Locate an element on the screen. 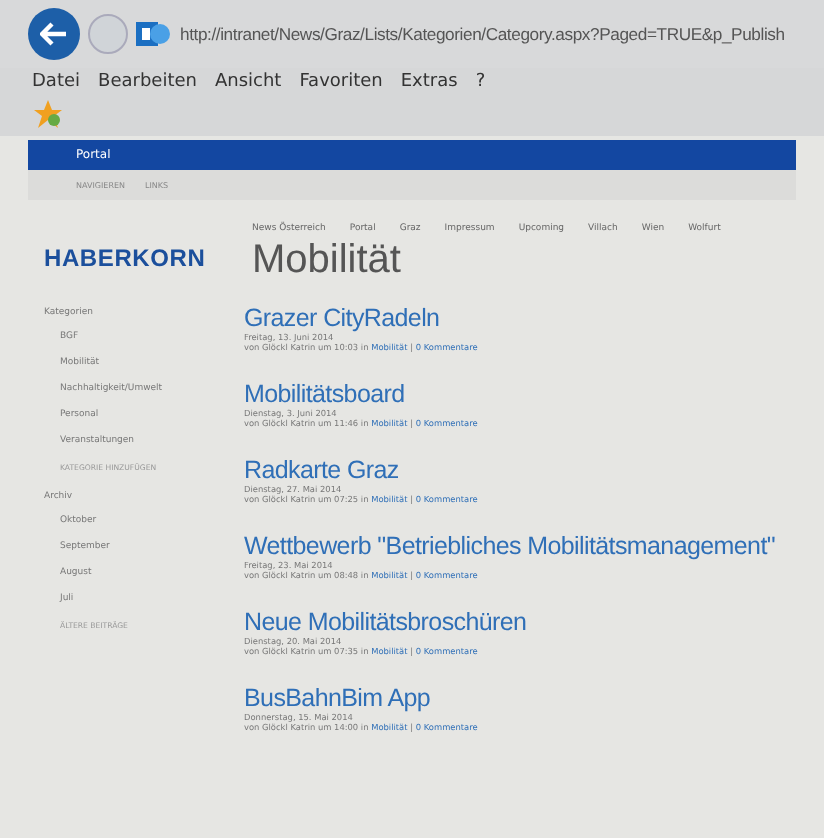  post-title: Wettbewerb "Betriebliches Mobilitätsmanagement" is located at coordinates (510, 546).